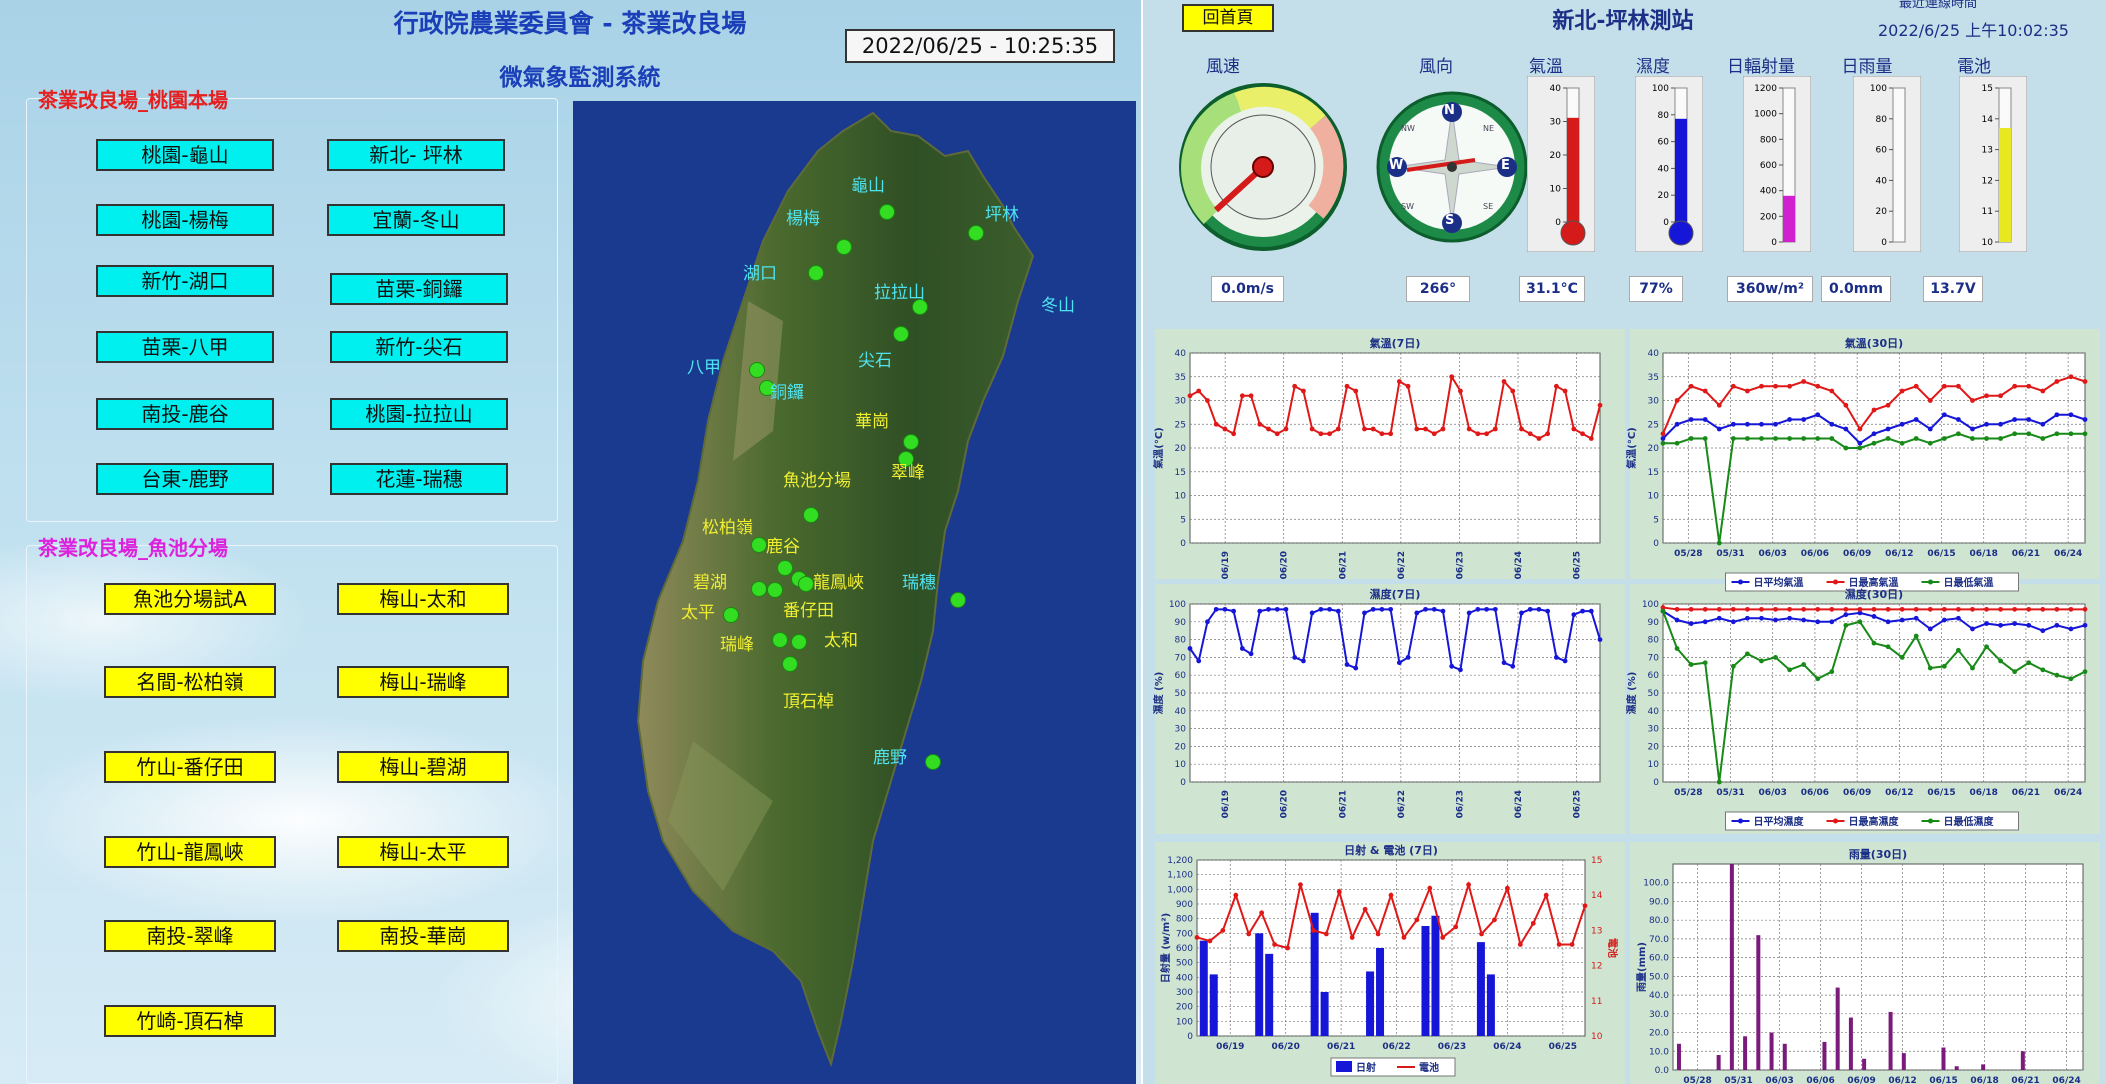 This screenshot has height=1084, width=2106. What do you see at coordinates (1641, 967) in the screenshot?
I see `y-axis-label: 雨量(mm)` at bounding box center [1641, 967].